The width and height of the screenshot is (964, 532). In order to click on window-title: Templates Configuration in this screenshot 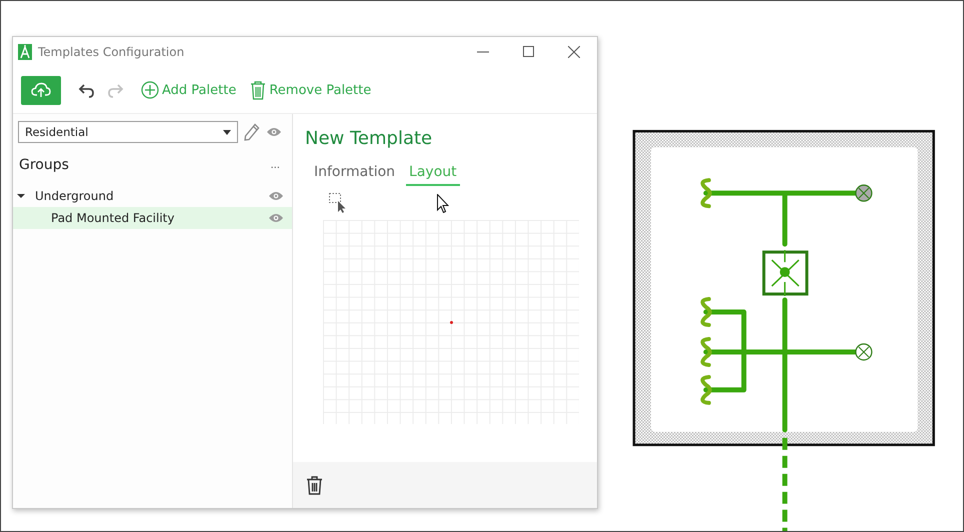, I will do `click(112, 52)`.